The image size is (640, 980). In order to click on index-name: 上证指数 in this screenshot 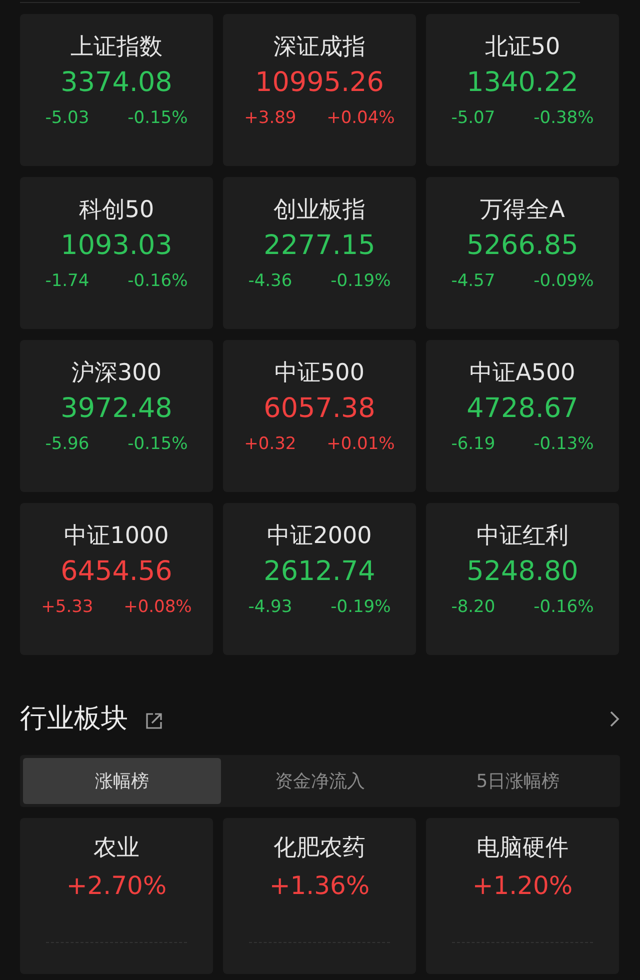, I will do `click(117, 47)`.